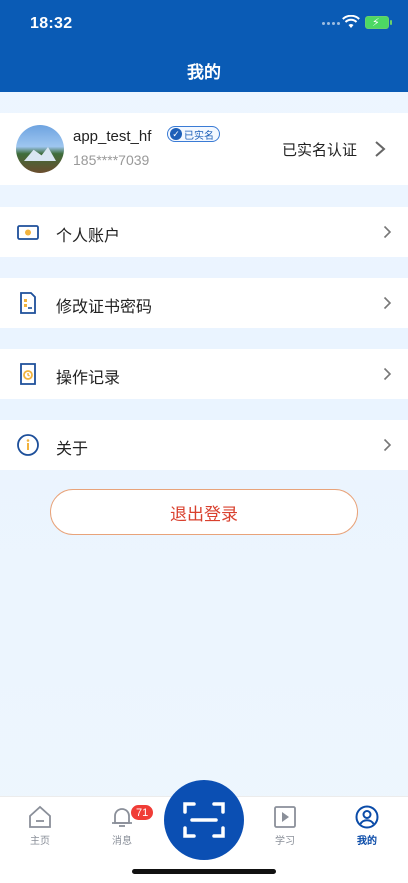 The width and height of the screenshot is (408, 883). I want to click on cellular-signal-icon, so click(331, 23).